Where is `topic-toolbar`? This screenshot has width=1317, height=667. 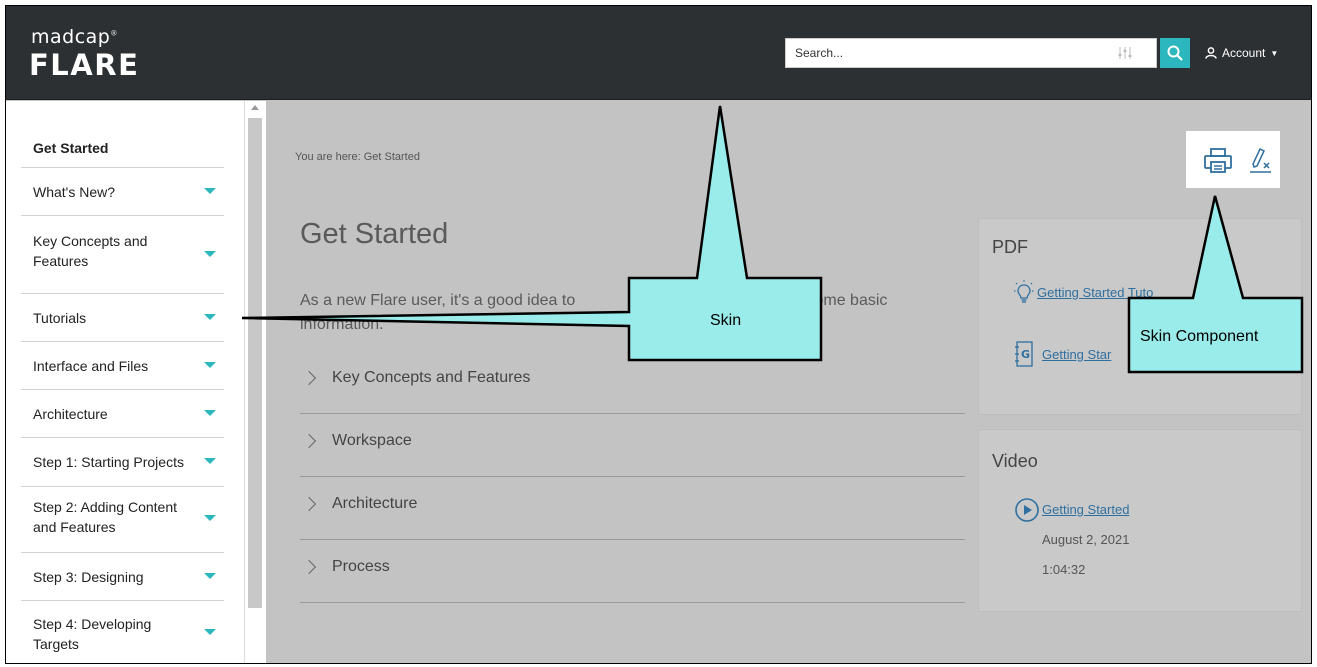
topic-toolbar is located at coordinates (1233, 159).